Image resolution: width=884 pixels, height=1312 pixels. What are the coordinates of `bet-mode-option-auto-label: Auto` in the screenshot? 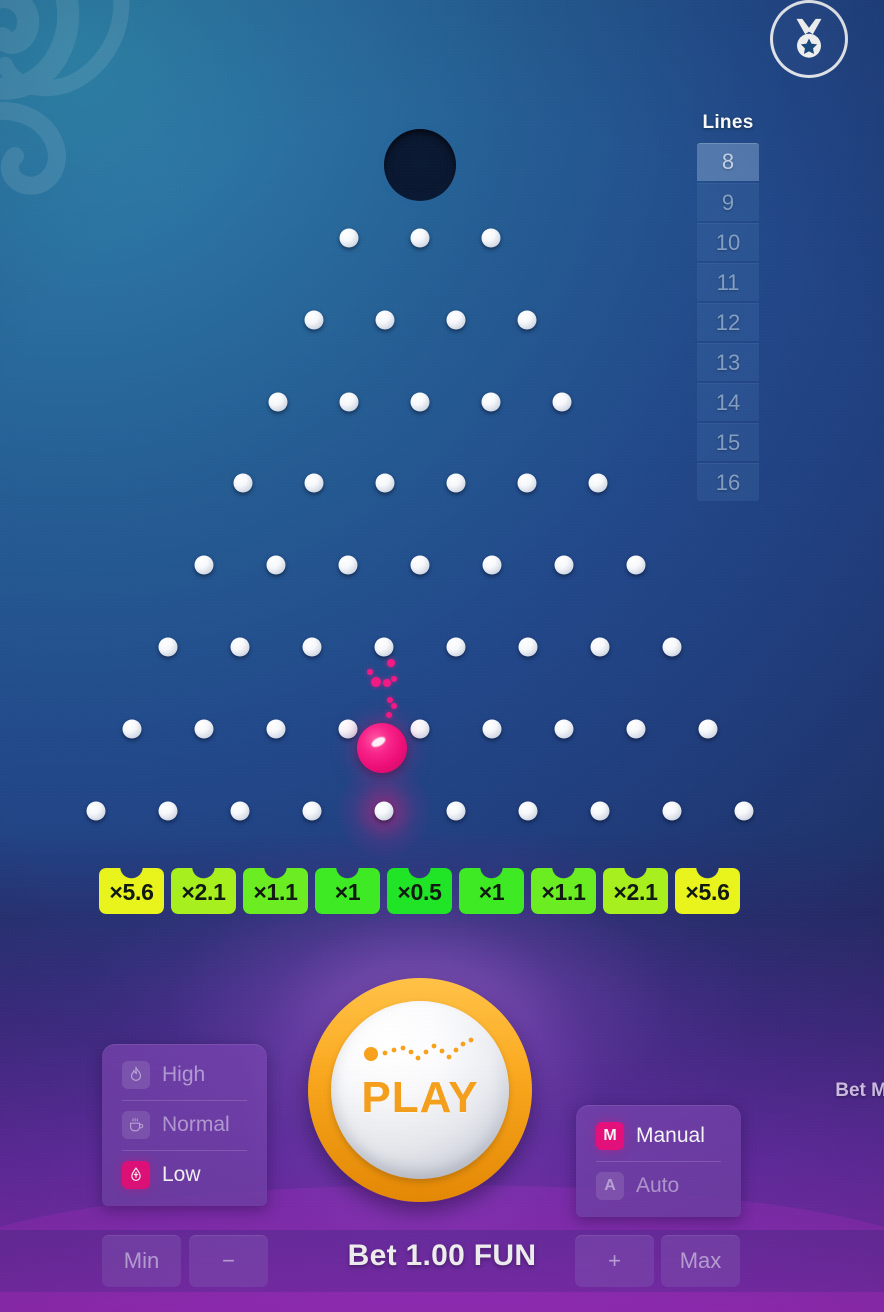 It's located at (658, 1185).